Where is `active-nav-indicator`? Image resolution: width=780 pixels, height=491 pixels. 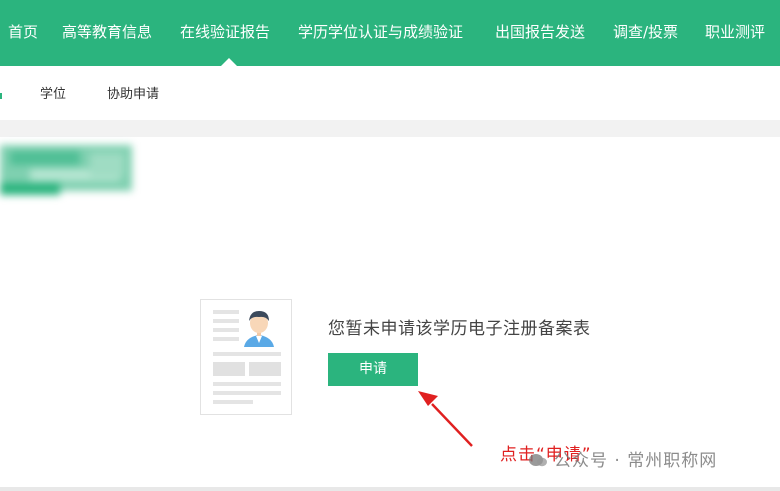 active-nav-indicator is located at coordinates (229, 62).